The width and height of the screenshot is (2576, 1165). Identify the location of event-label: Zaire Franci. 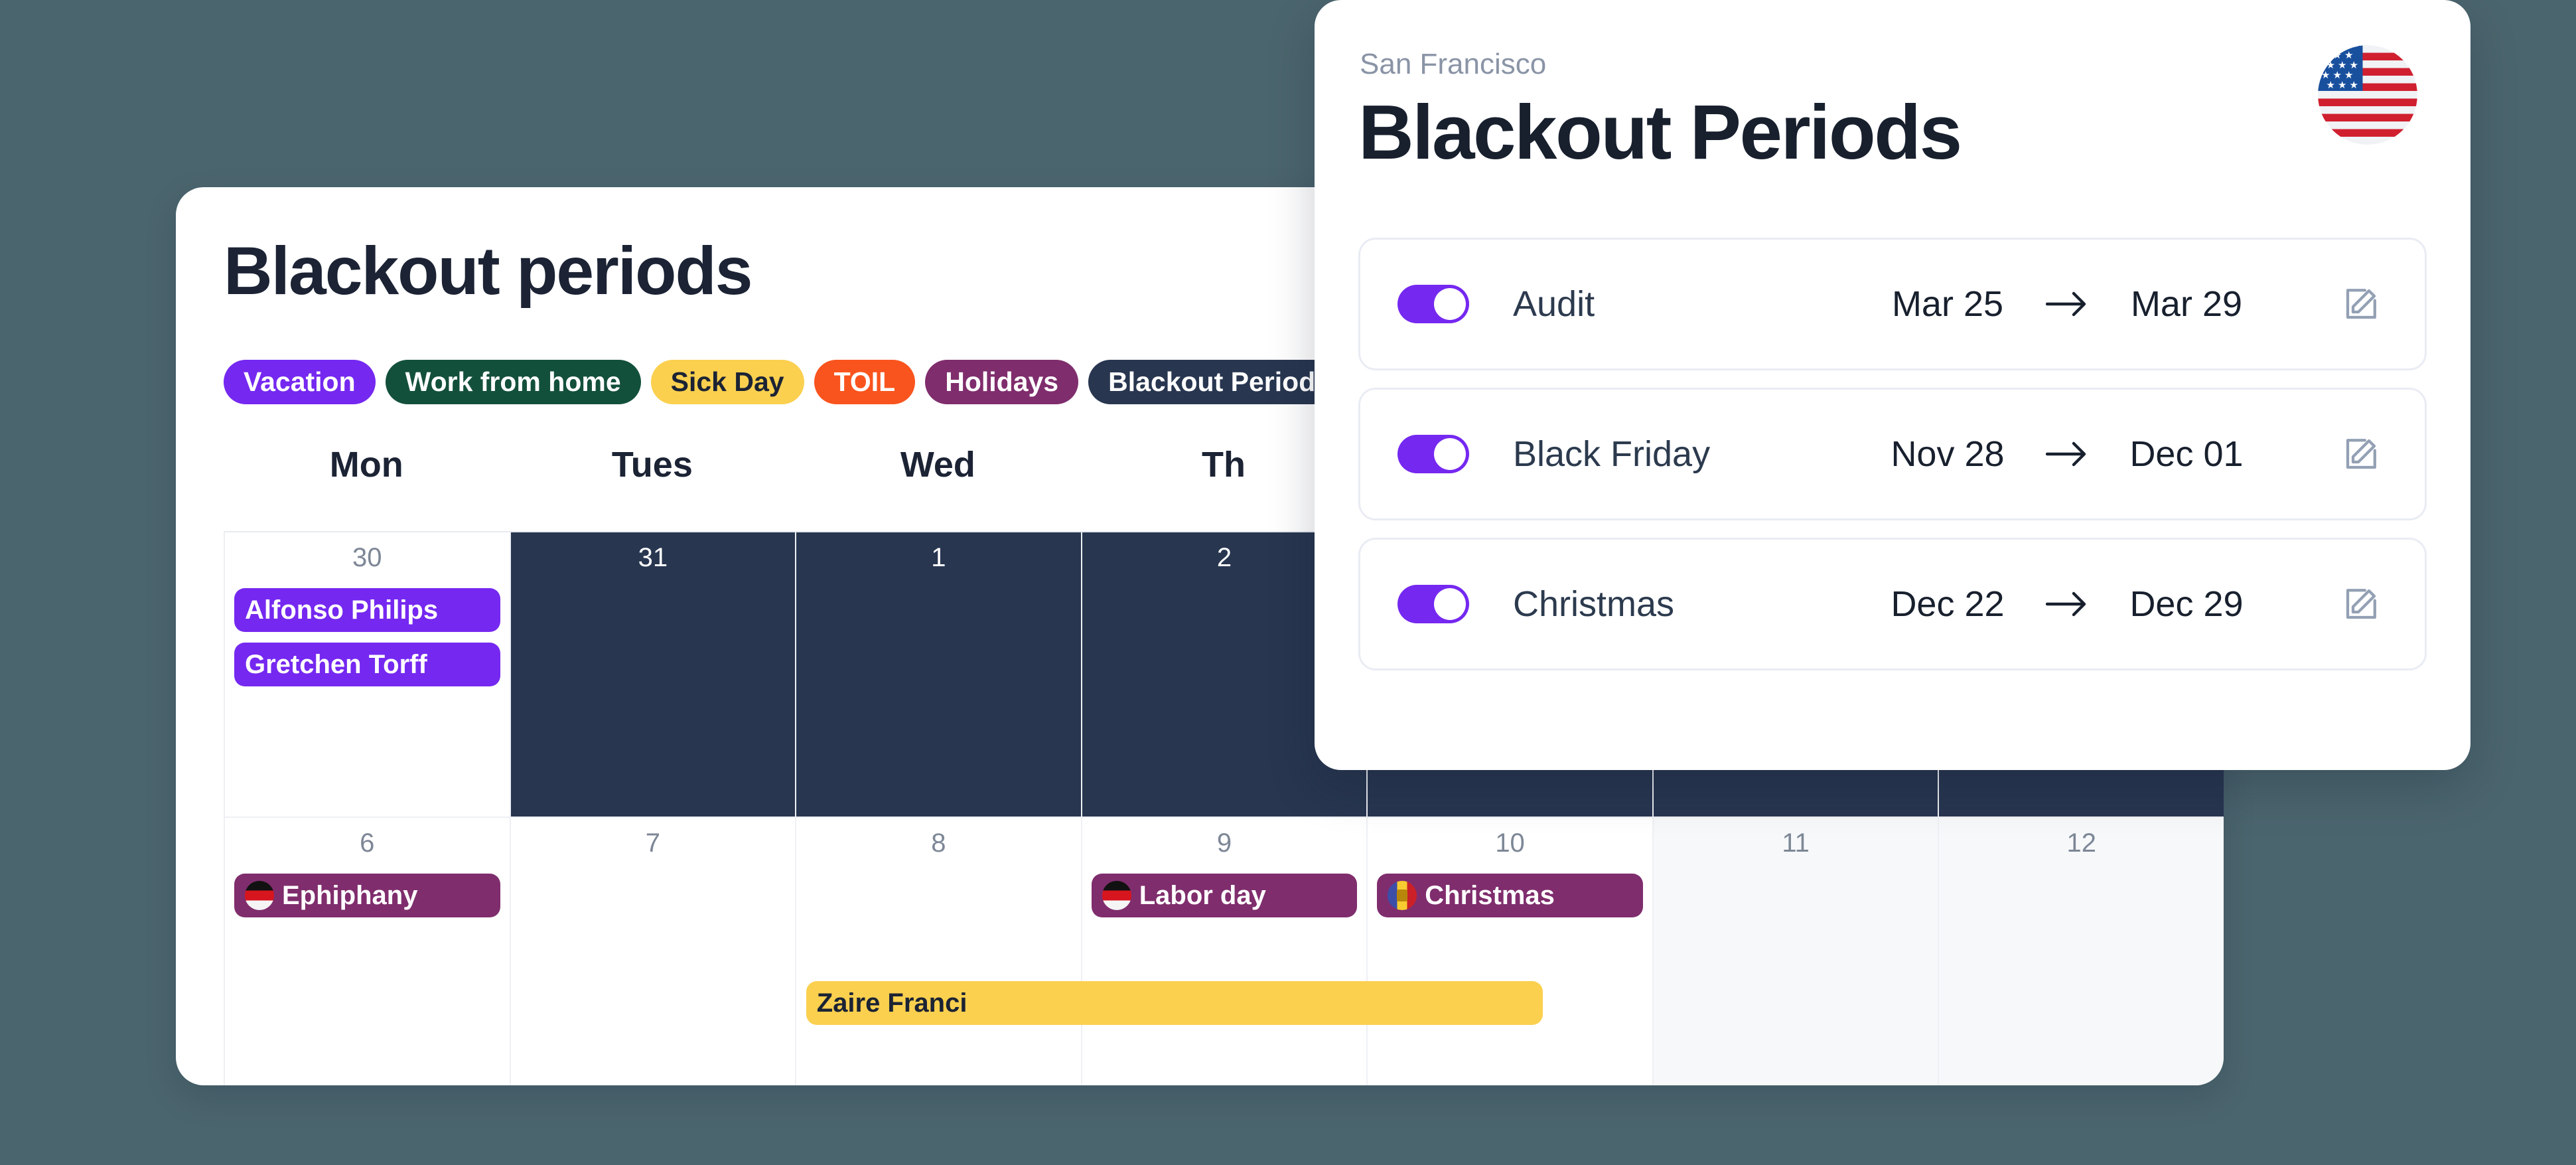
(892, 1003).